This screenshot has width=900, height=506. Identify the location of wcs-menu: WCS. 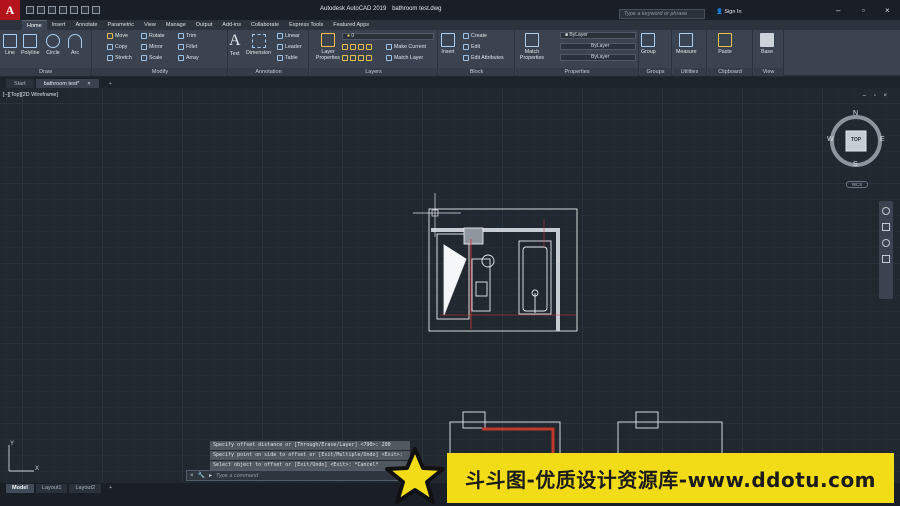
(857, 184).